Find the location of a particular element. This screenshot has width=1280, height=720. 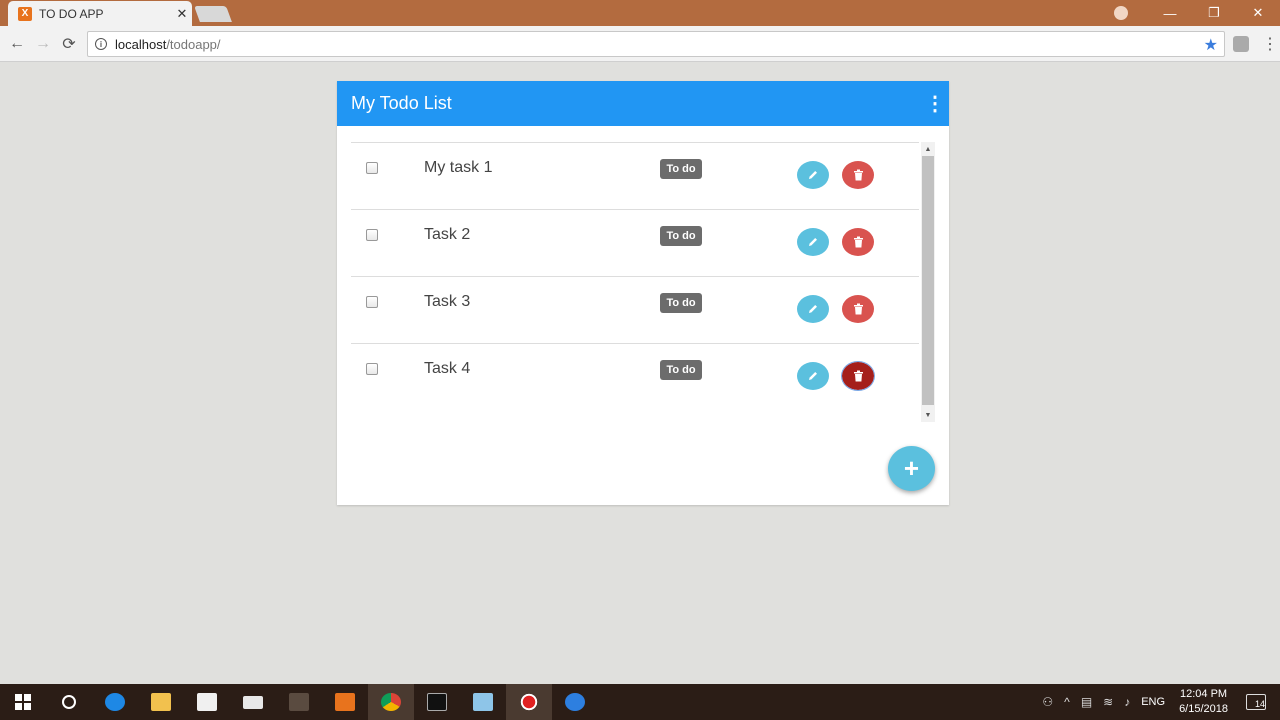

taskbar-mail is located at coordinates (253, 702).